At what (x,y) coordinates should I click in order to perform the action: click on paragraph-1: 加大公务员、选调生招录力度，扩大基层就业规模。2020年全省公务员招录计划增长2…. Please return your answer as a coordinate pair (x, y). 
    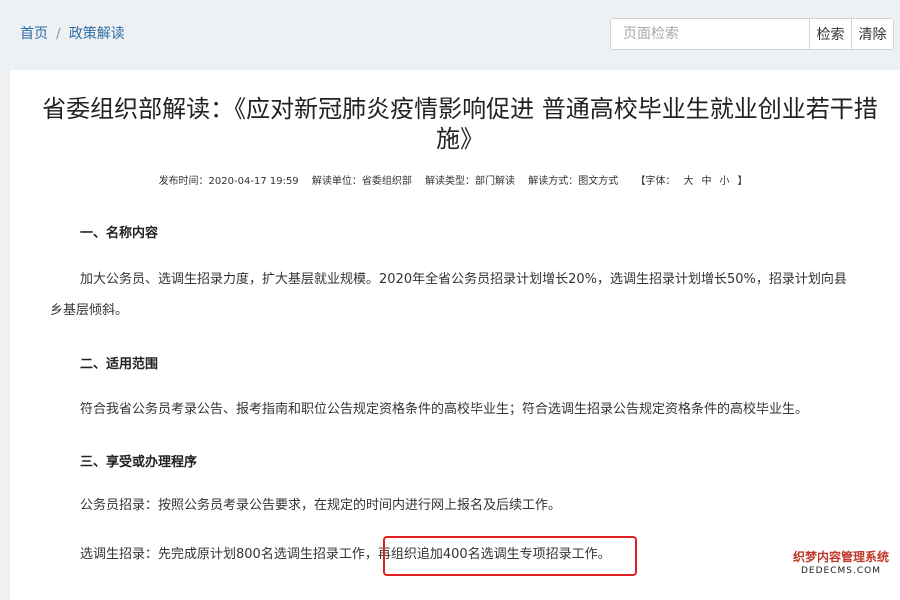
    Looking at the image, I should click on (448, 295).